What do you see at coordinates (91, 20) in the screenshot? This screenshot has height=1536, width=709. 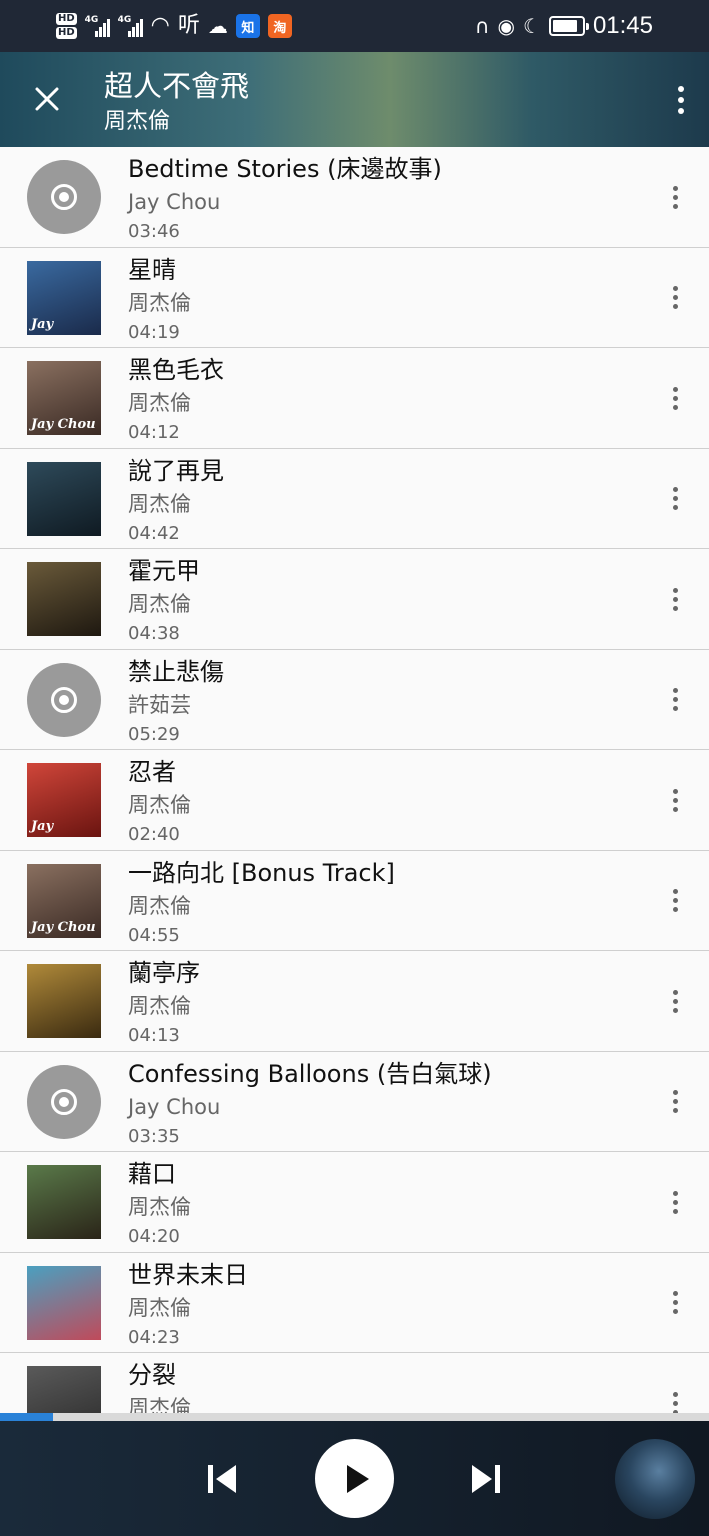 I see `network-type-1: 4G` at bounding box center [91, 20].